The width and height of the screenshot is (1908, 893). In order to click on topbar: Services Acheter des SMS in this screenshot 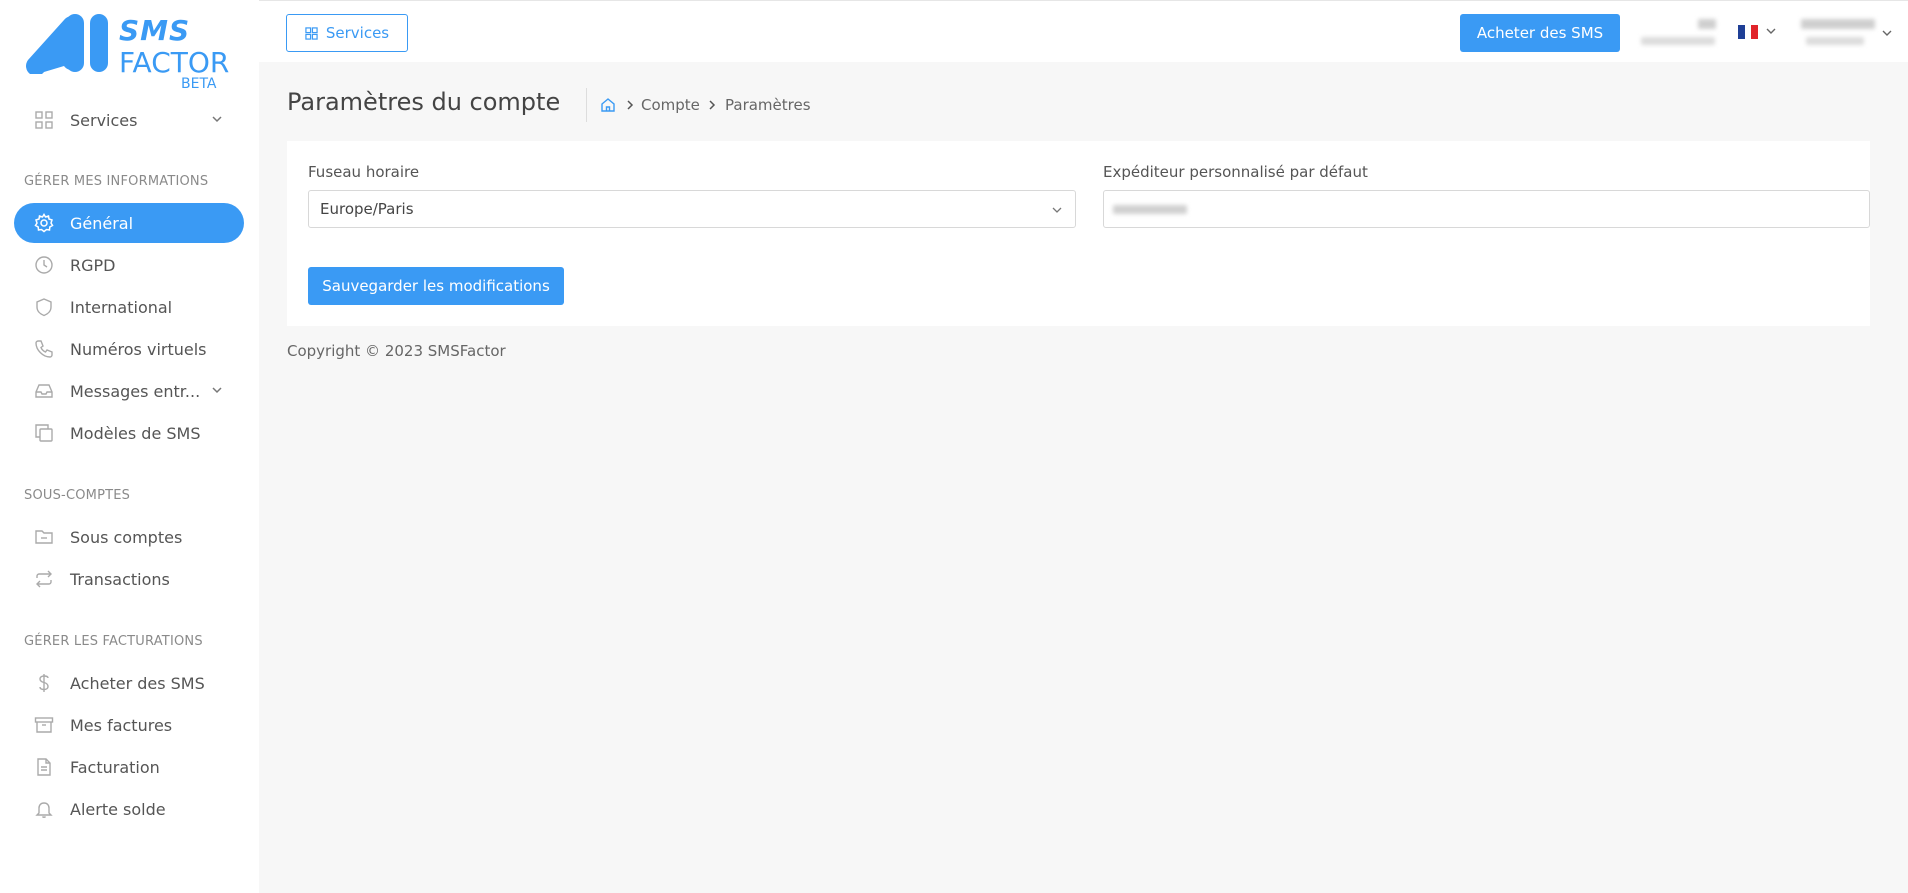, I will do `click(1083, 31)`.